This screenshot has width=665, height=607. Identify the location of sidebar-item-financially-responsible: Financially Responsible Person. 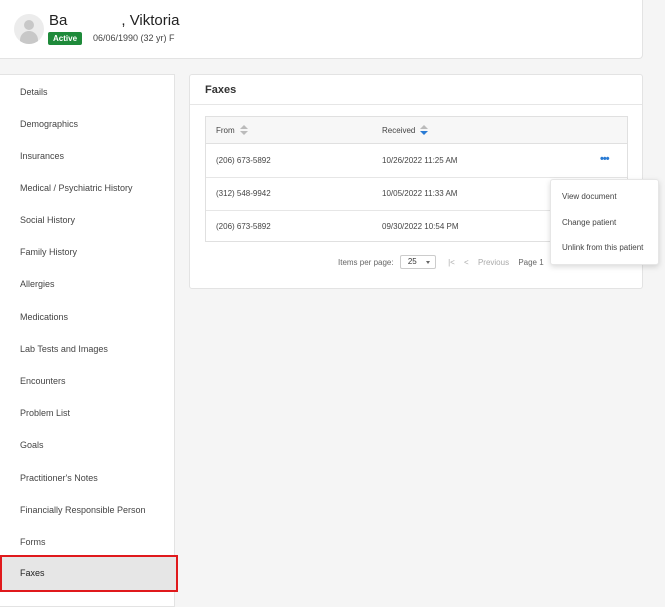
(87, 510).